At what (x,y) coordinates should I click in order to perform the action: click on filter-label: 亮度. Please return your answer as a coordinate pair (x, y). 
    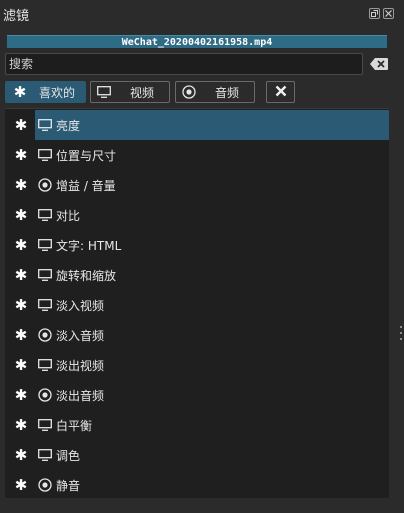
    Looking at the image, I should click on (68, 125).